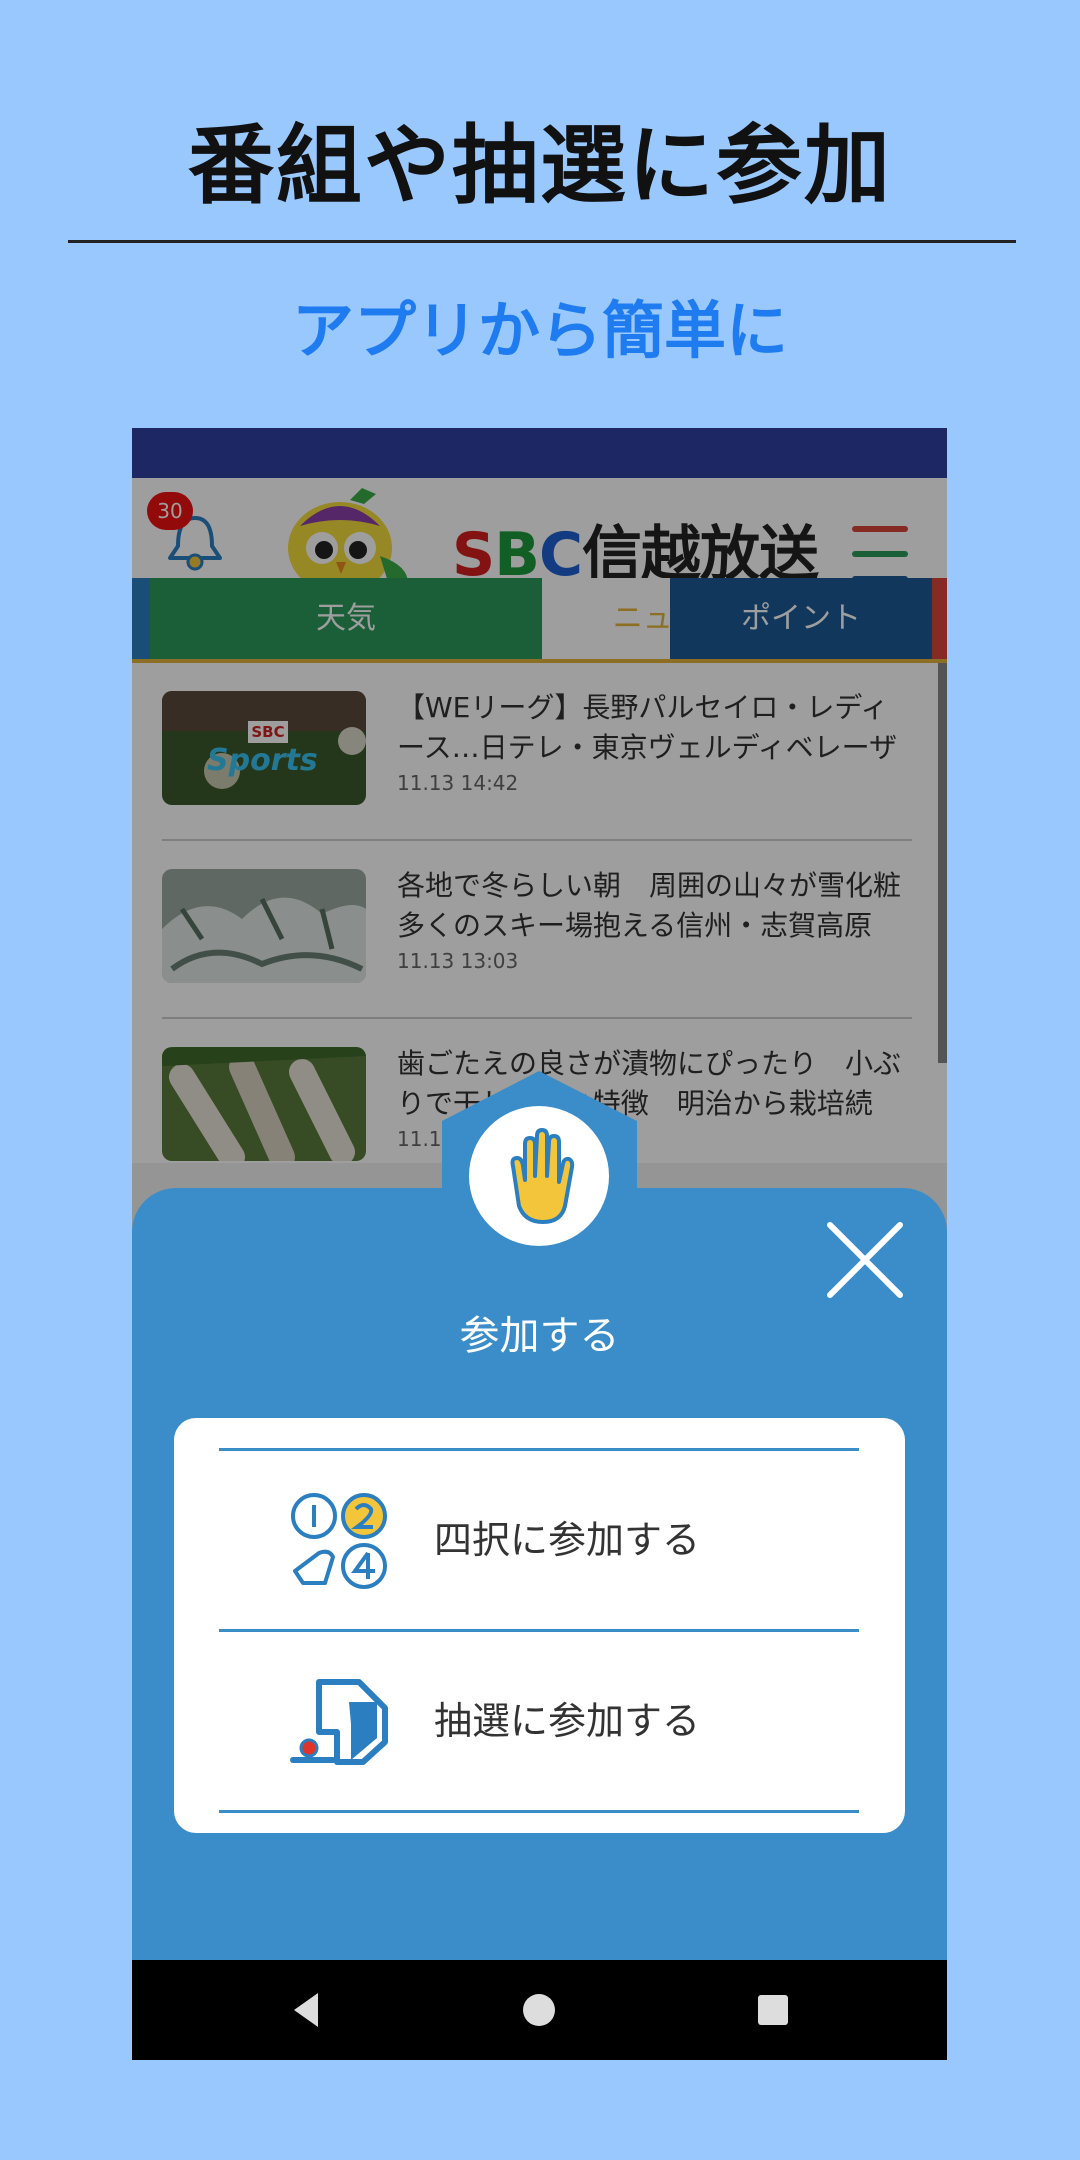 The image size is (1080, 2160). What do you see at coordinates (539, 330) in the screenshot?
I see `promo-subline: アプリから簡単に` at bounding box center [539, 330].